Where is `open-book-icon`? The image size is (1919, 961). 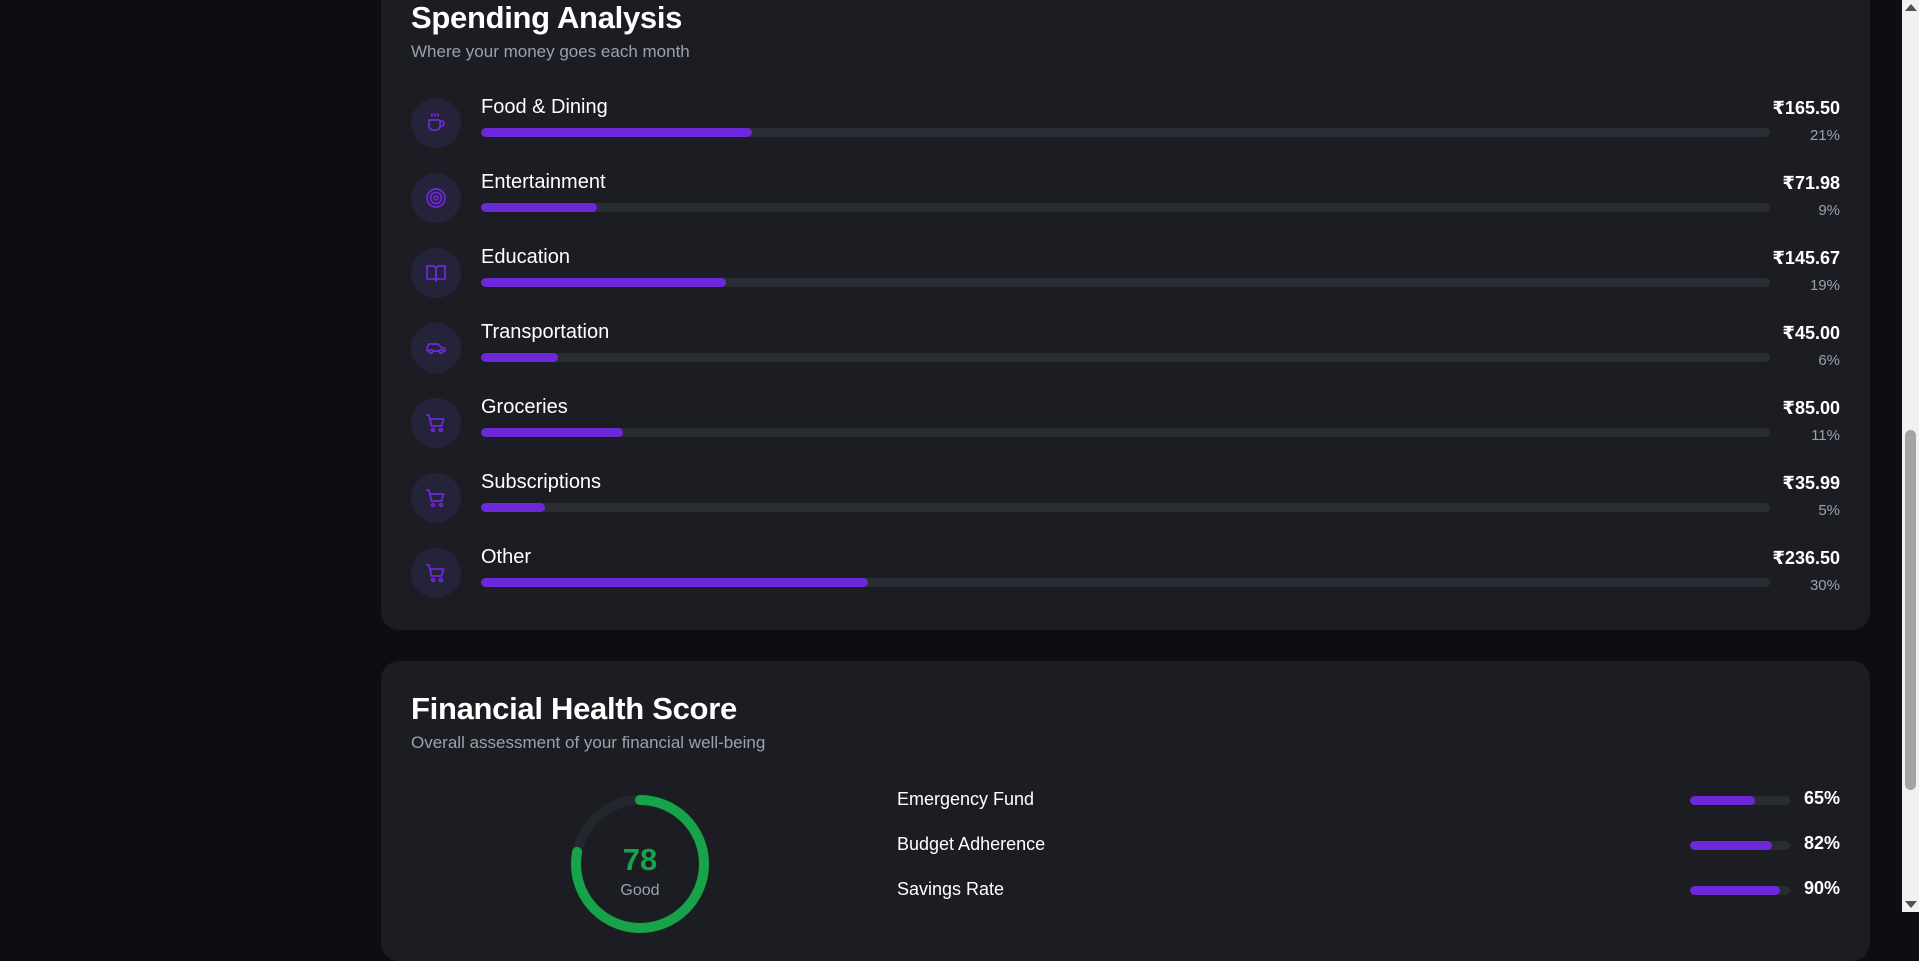 open-book-icon is located at coordinates (436, 273).